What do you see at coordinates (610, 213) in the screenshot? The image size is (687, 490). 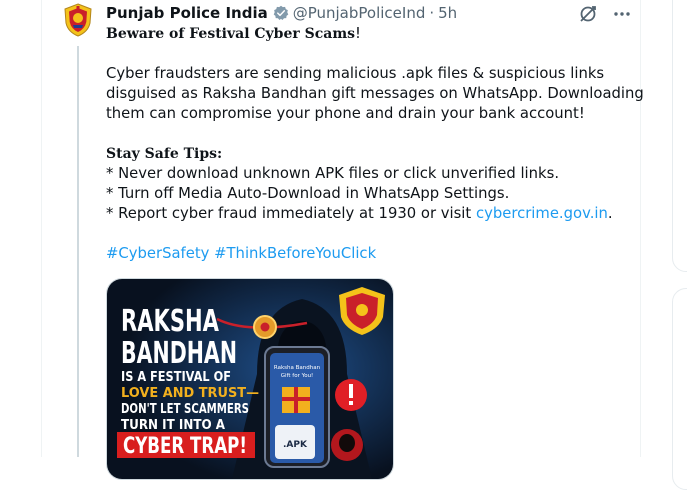 I see `tip-end: .` at bounding box center [610, 213].